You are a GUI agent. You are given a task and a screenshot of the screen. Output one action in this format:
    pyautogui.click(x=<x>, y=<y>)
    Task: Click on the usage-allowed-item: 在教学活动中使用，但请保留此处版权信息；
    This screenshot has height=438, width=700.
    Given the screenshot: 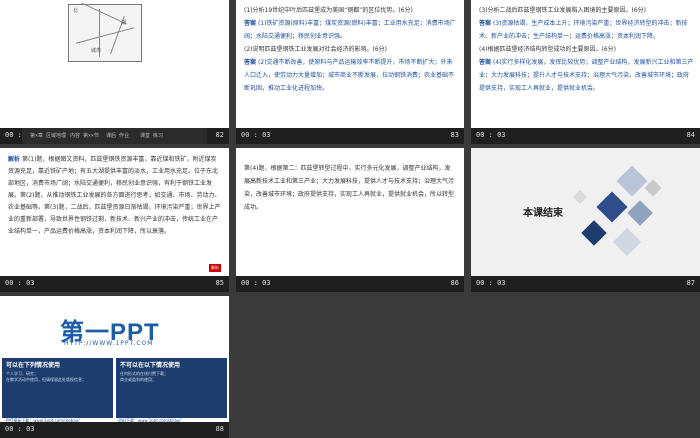 What is the action you would take?
    pyautogui.click(x=46, y=379)
    